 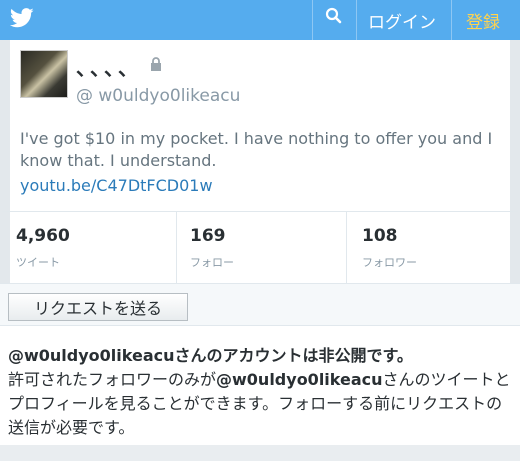 What do you see at coordinates (389, 262) in the screenshot?
I see `stat-label: フォロワー` at bounding box center [389, 262].